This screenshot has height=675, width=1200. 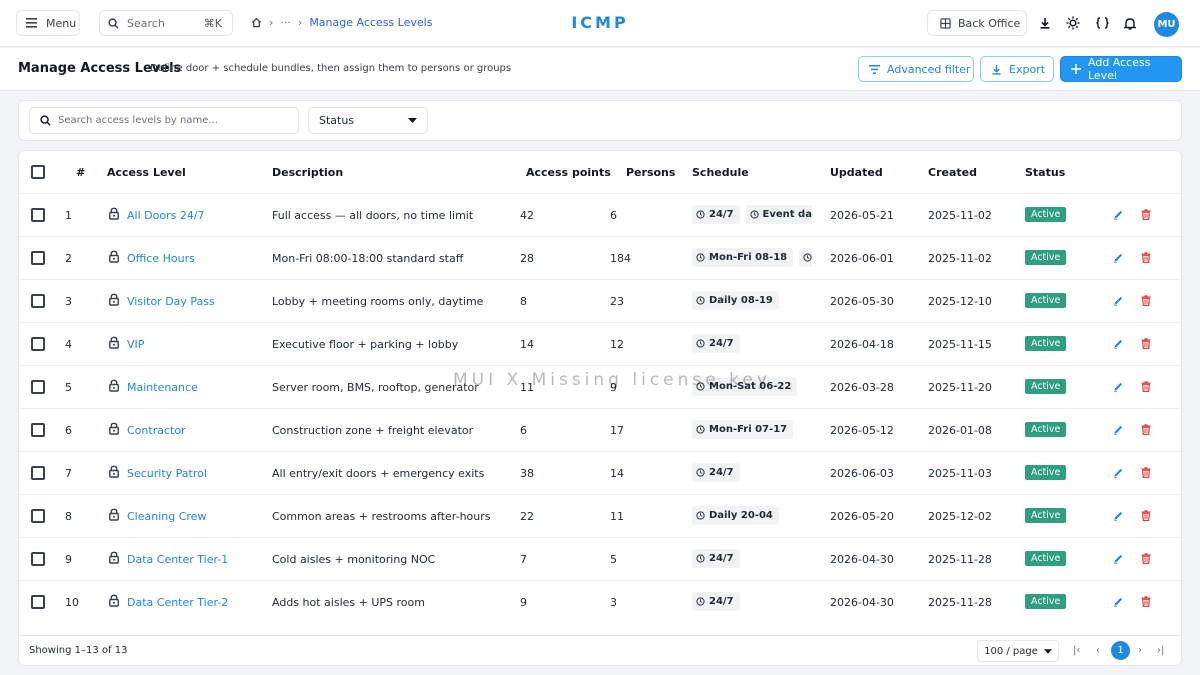 What do you see at coordinates (212, 23) in the screenshot?
I see `search-shortcut: ⌘K` at bounding box center [212, 23].